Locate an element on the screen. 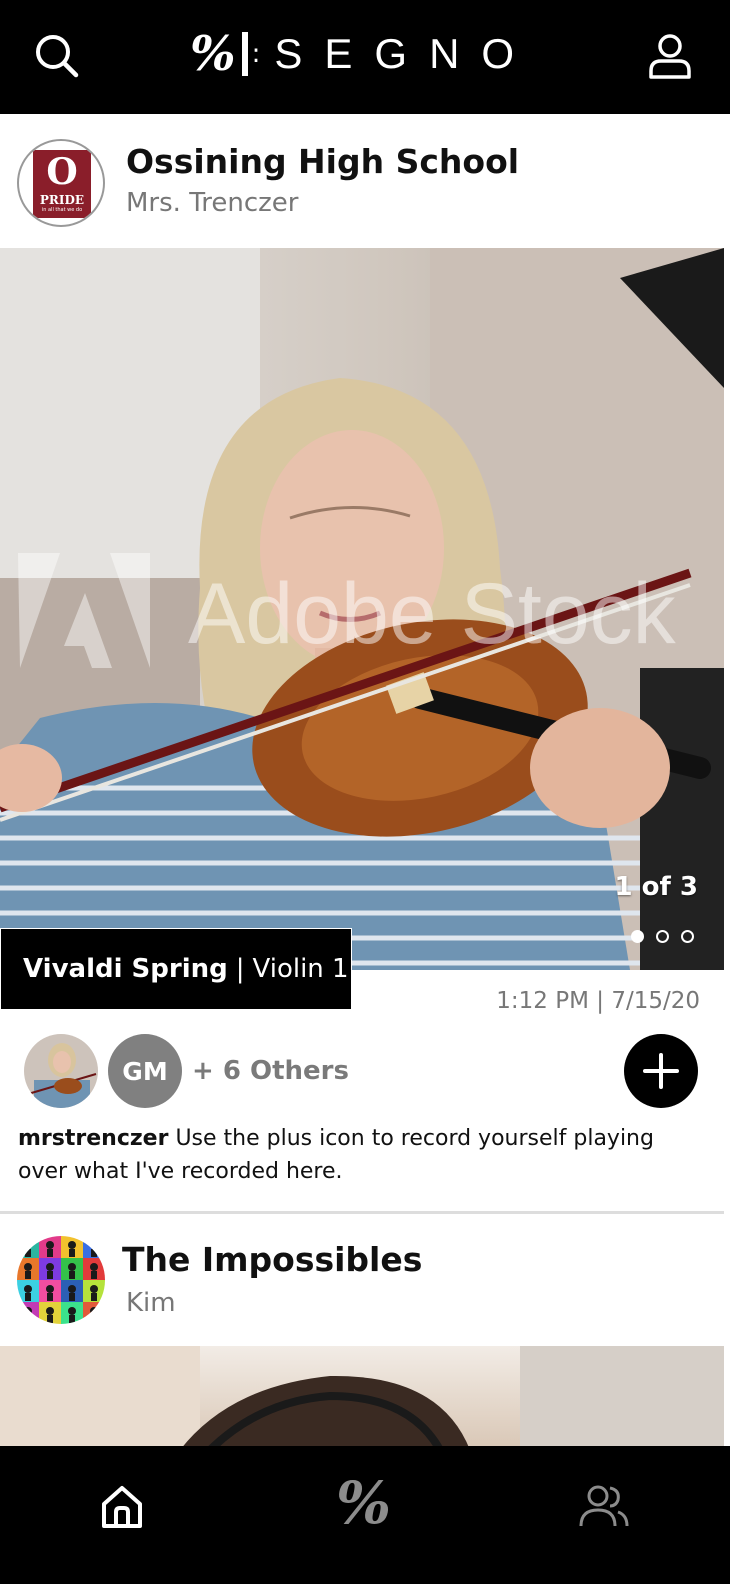 Image resolution: width=730 pixels, height=1584 pixels. group-avatar is located at coordinates (61, 1280).